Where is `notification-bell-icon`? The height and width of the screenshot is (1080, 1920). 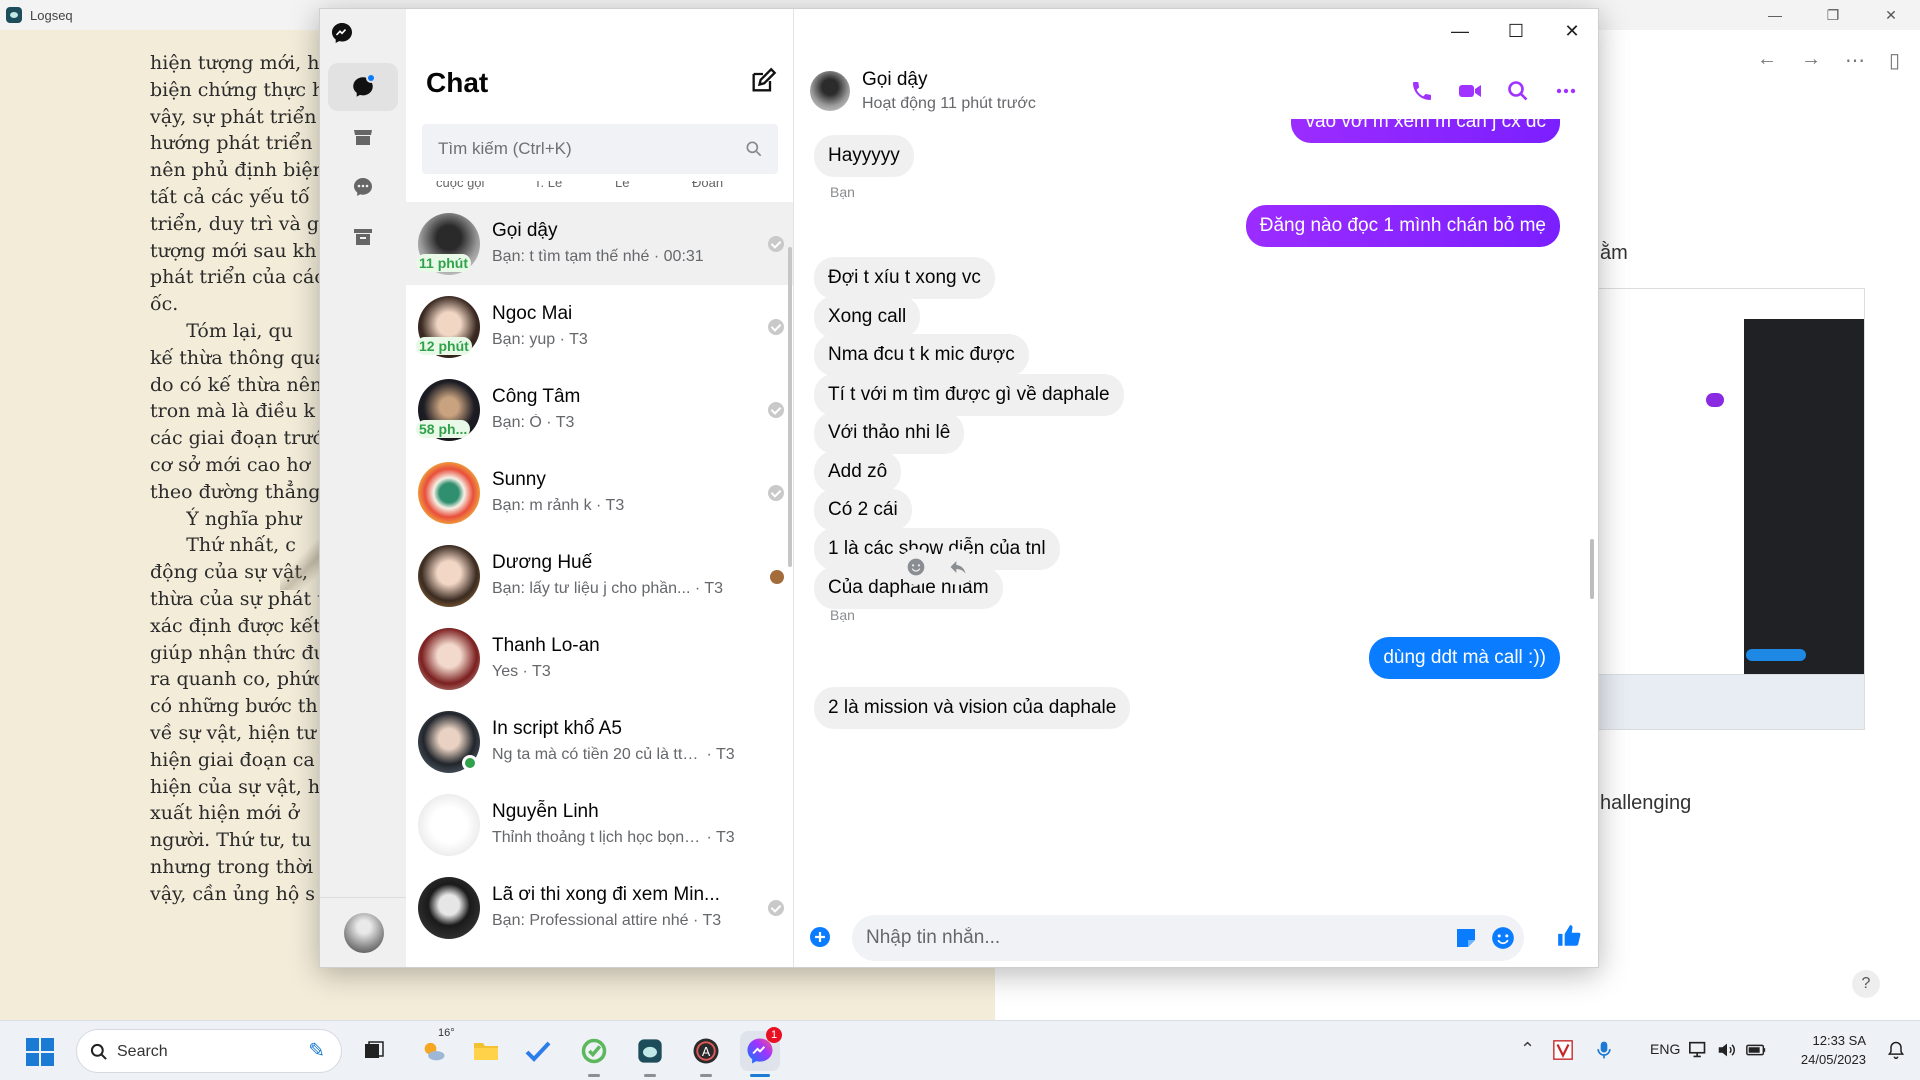
notification-bell-icon is located at coordinates (1896, 1050).